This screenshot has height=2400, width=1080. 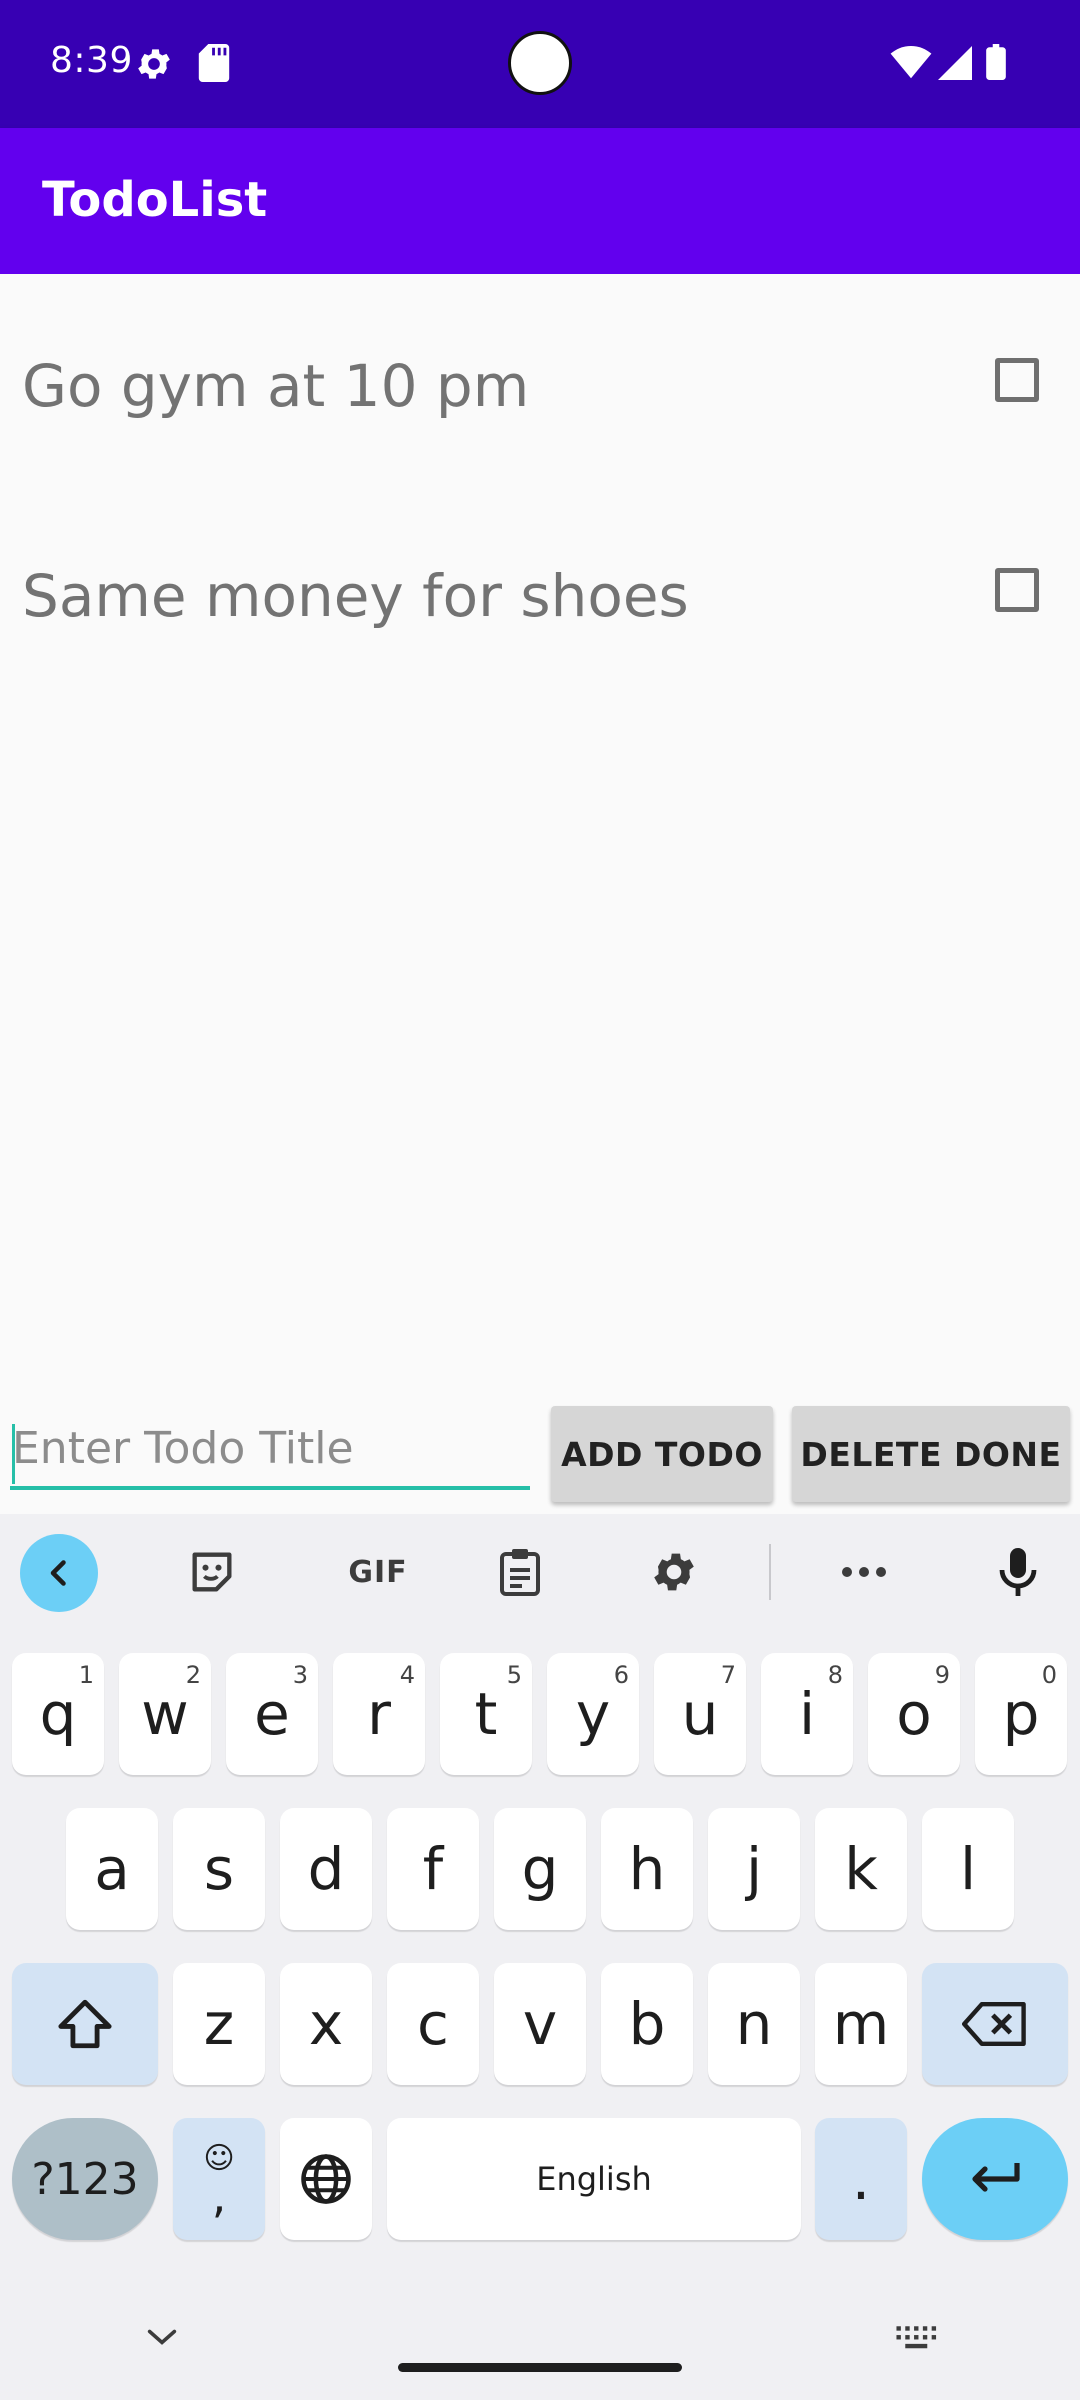 I want to click on delete-done-button: DELETE DONE, so click(x=931, y=1454).